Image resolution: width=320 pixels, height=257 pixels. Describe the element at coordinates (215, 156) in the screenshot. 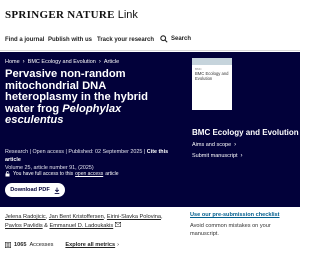

I see `submit-manuscript-label: Submit manuscript` at that location.